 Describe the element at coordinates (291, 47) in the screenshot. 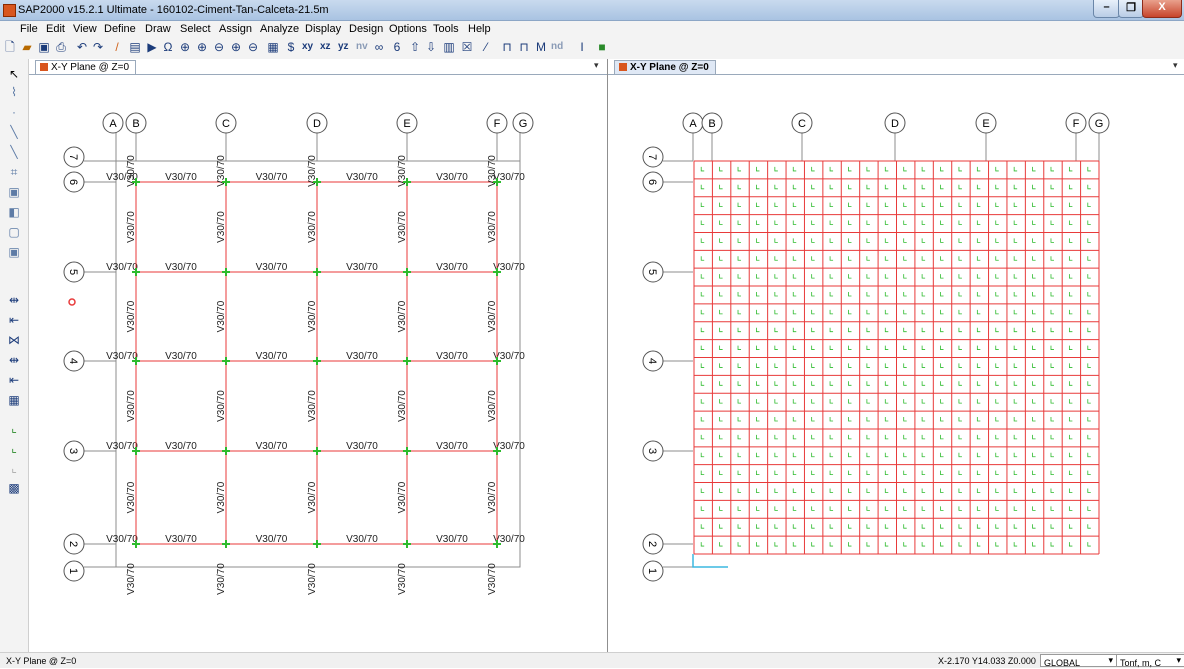

I see `set-3d-view-icon: $` at that location.